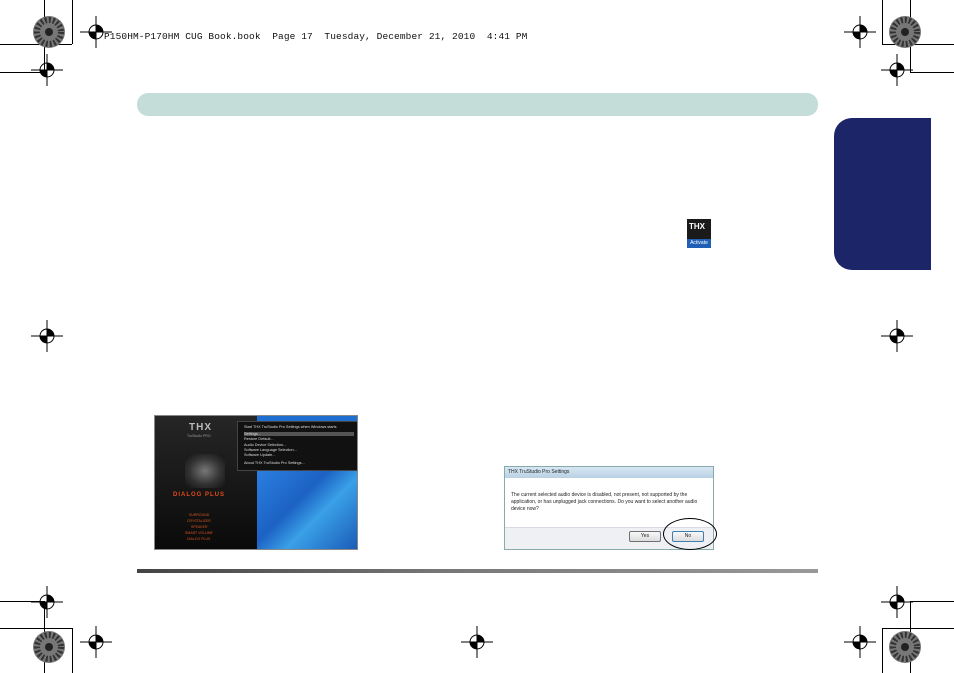 The image size is (954, 673). I want to click on thx-logo-text: THX, so click(697, 226).